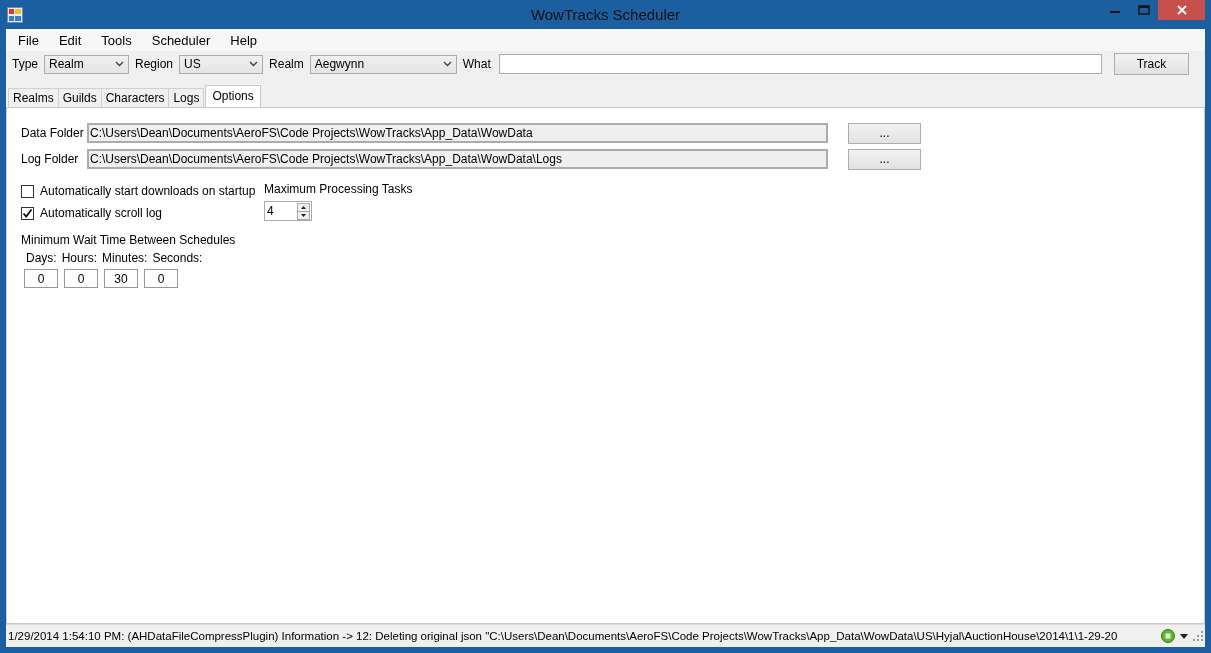 The width and height of the screenshot is (1211, 653). Describe the element at coordinates (125, 258) in the screenshot. I see `field-label: Minutes:` at that location.